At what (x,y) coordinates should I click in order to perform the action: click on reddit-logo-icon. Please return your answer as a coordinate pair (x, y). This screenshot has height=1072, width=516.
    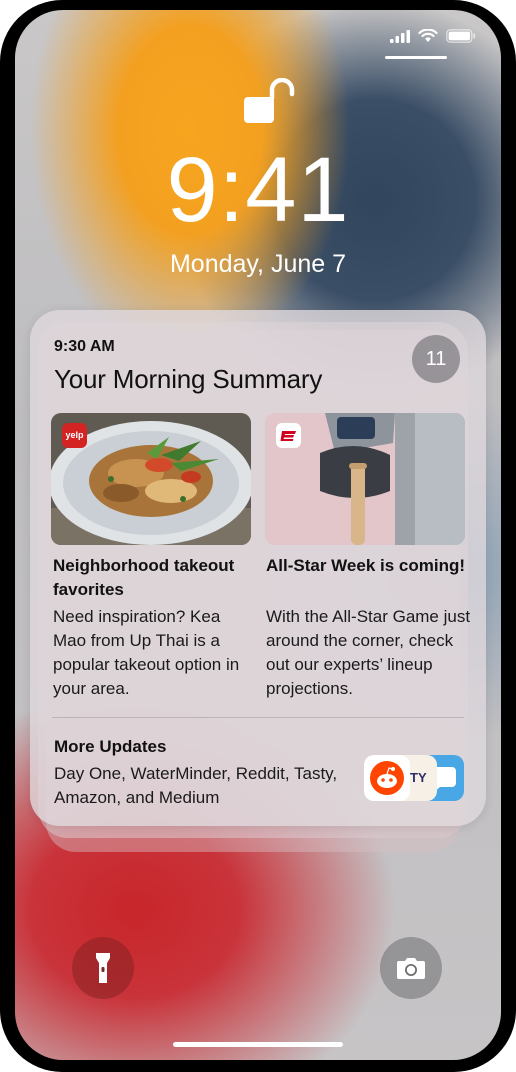
    Looking at the image, I should click on (387, 778).